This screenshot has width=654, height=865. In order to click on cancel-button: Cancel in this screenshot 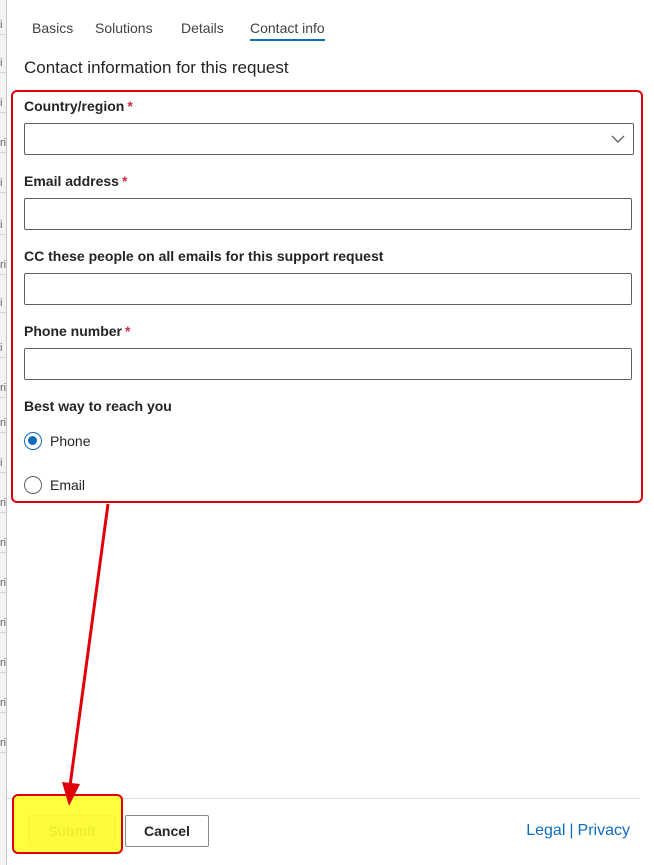, I will do `click(167, 831)`.